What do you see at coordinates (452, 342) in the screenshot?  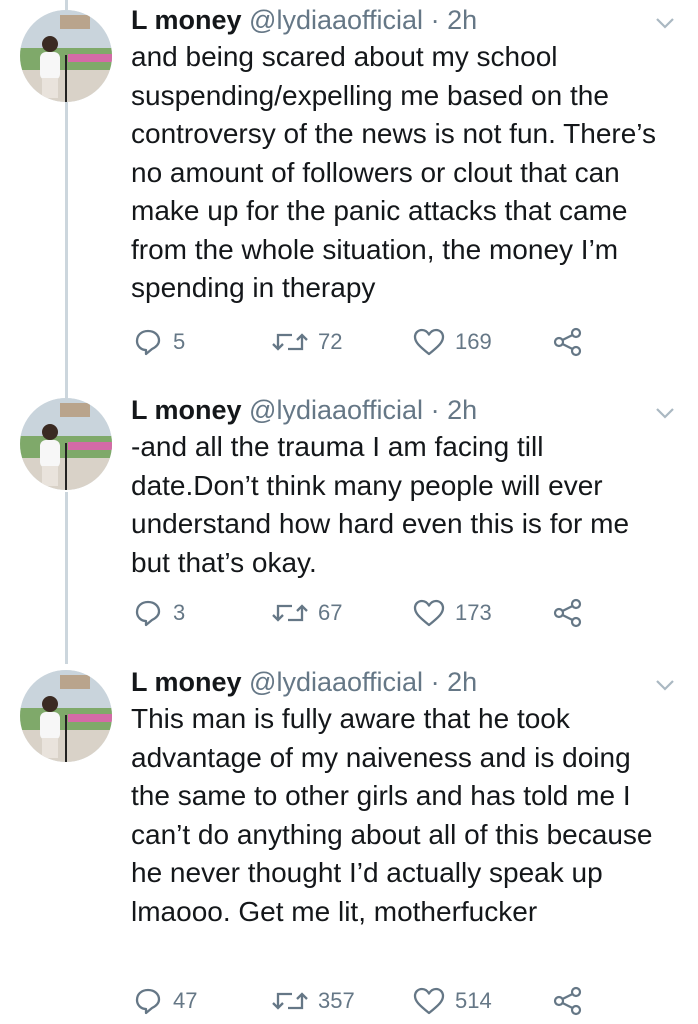 I see `like-button: 169` at bounding box center [452, 342].